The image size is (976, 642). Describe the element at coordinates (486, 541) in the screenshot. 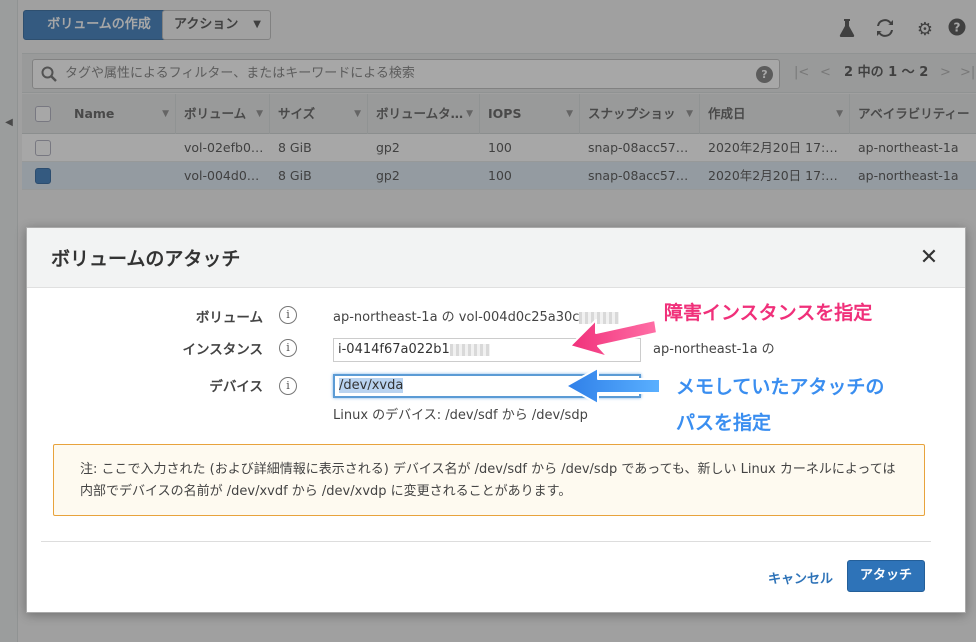

I see `dialog-divider` at that location.